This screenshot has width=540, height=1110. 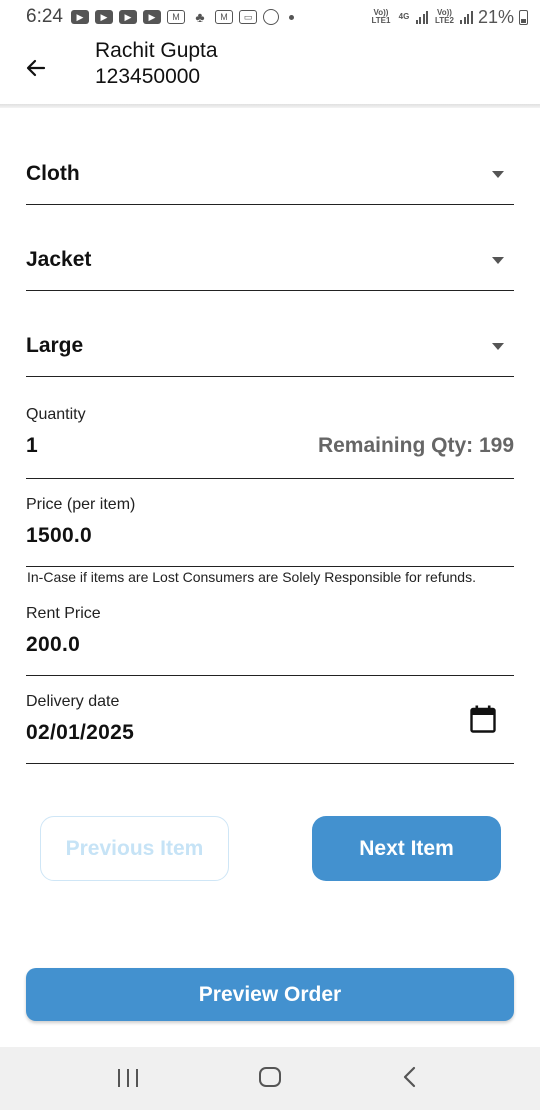 What do you see at coordinates (270, 994) in the screenshot?
I see `preview-order-button: Preview Order` at bounding box center [270, 994].